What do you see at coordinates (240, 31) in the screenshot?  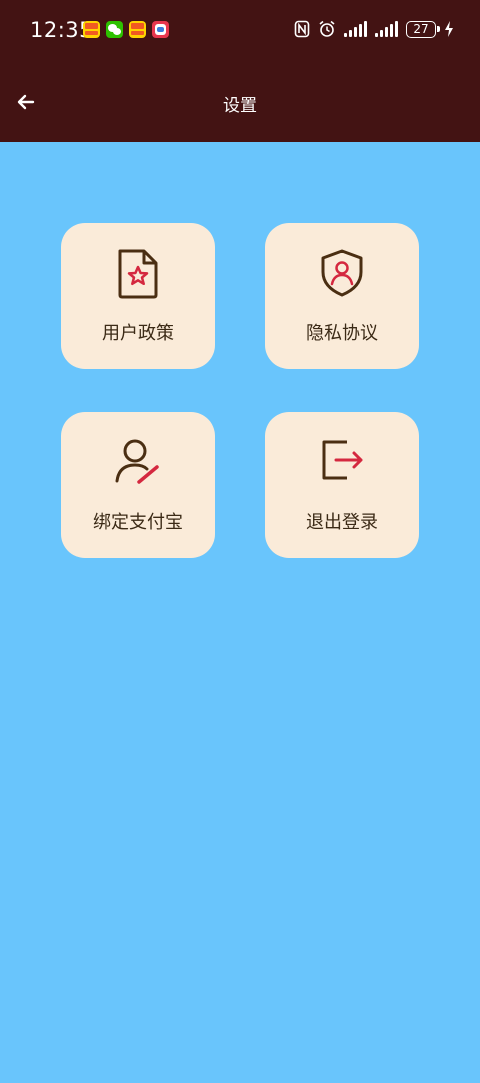 I see `status-bar: 12:35 27` at bounding box center [240, 31].